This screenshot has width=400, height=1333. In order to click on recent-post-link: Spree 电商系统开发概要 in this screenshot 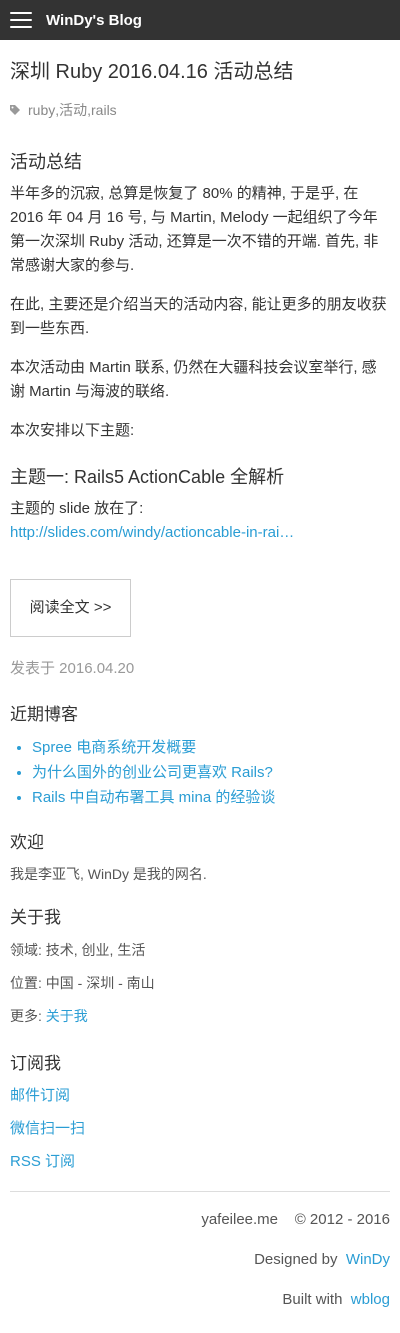, I will do `click(114, 747)`.